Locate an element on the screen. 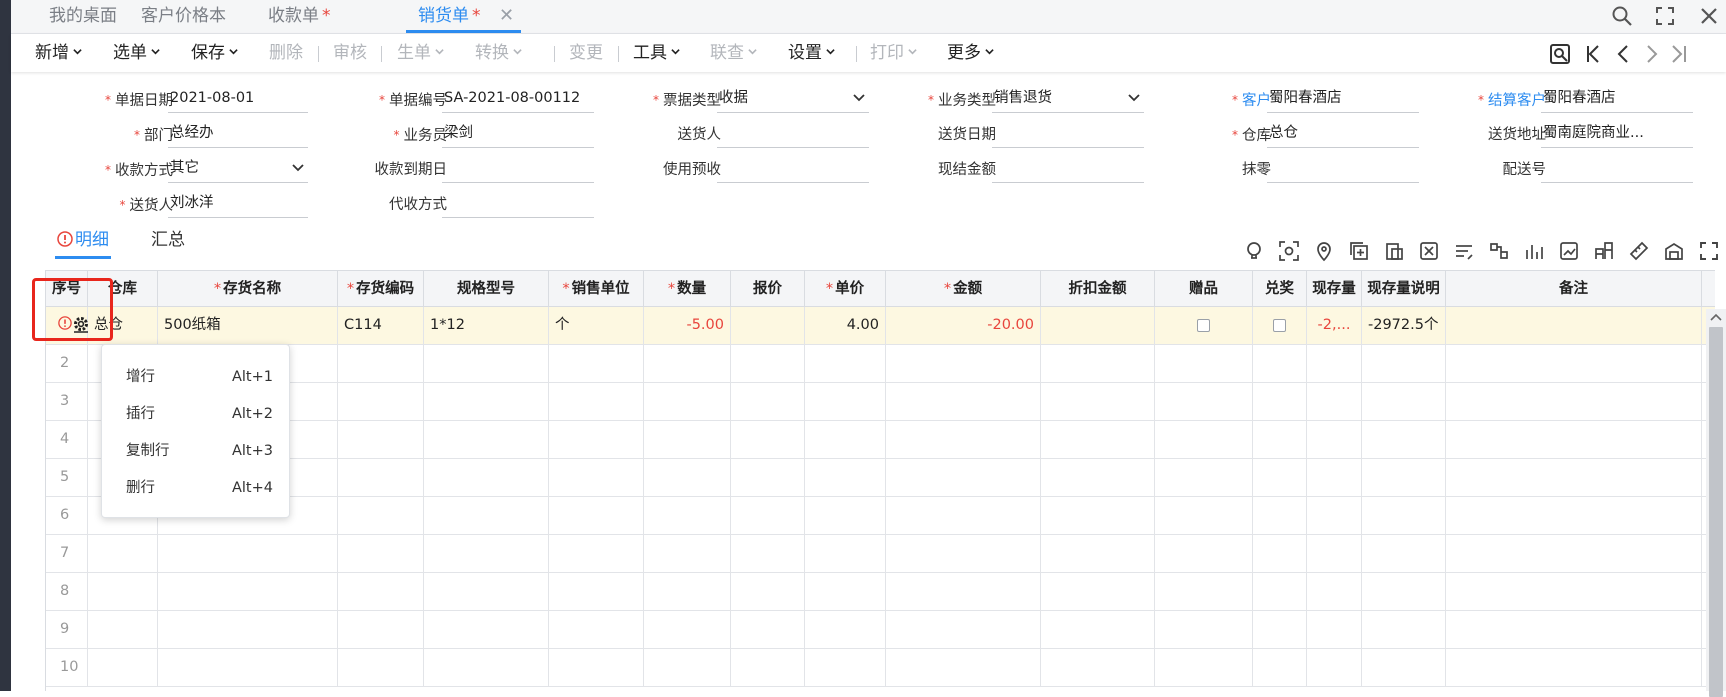 The height and width of the screenshot is (697, 1726). column-header: * 金额 is located at coordinates (963, 289).